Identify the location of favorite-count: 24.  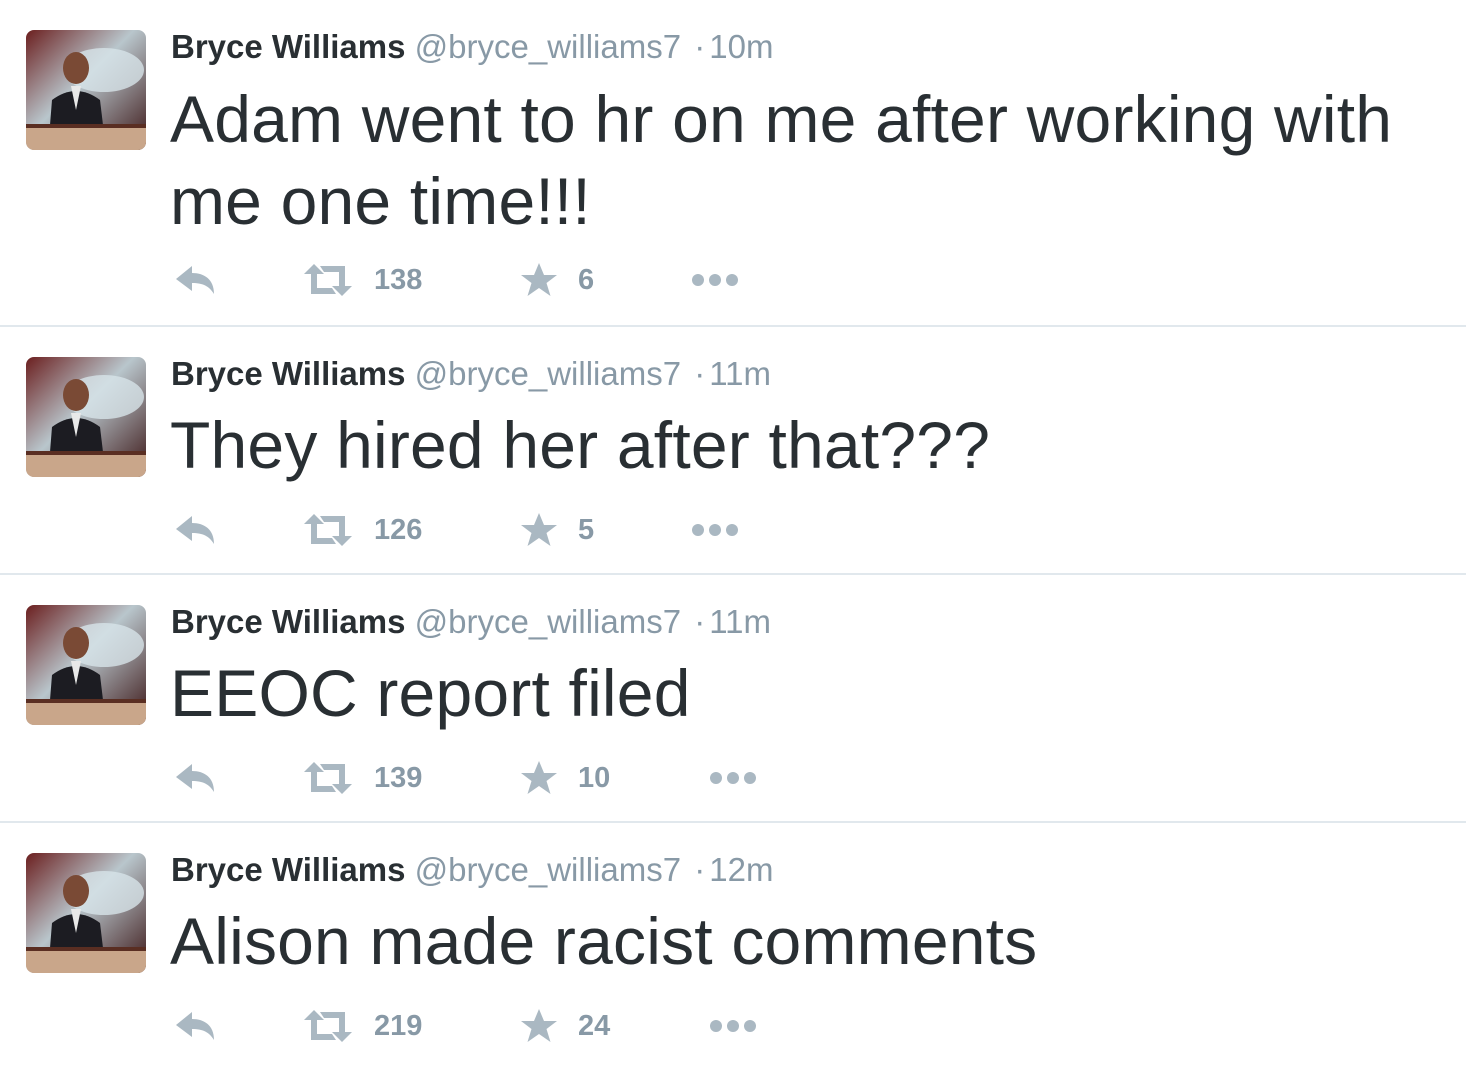
(594, 1026).